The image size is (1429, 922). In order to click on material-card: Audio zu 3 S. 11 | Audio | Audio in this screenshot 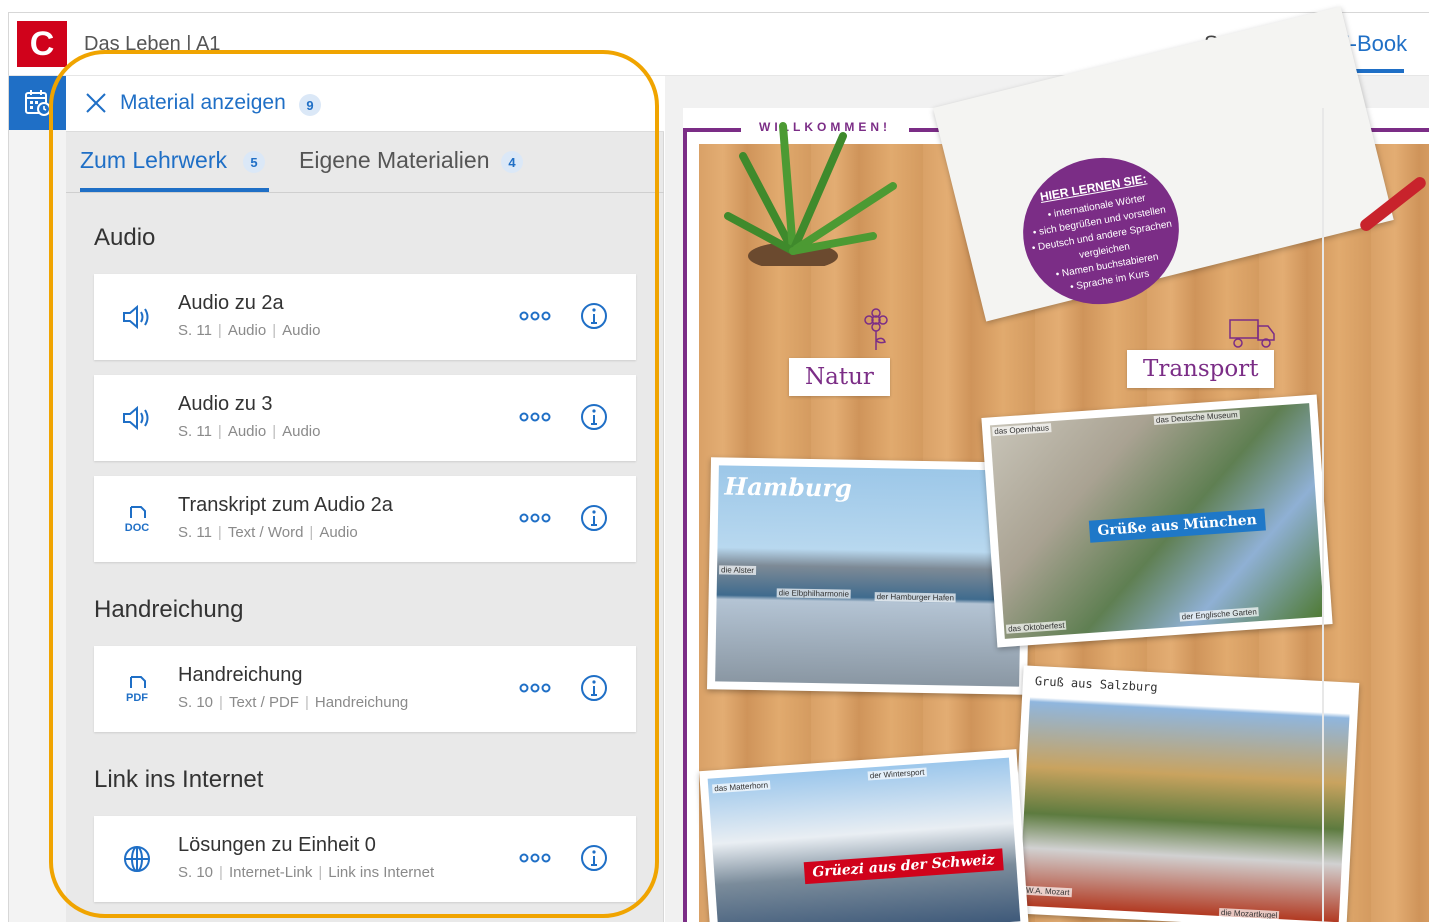, I will do `click(365, 418)`.